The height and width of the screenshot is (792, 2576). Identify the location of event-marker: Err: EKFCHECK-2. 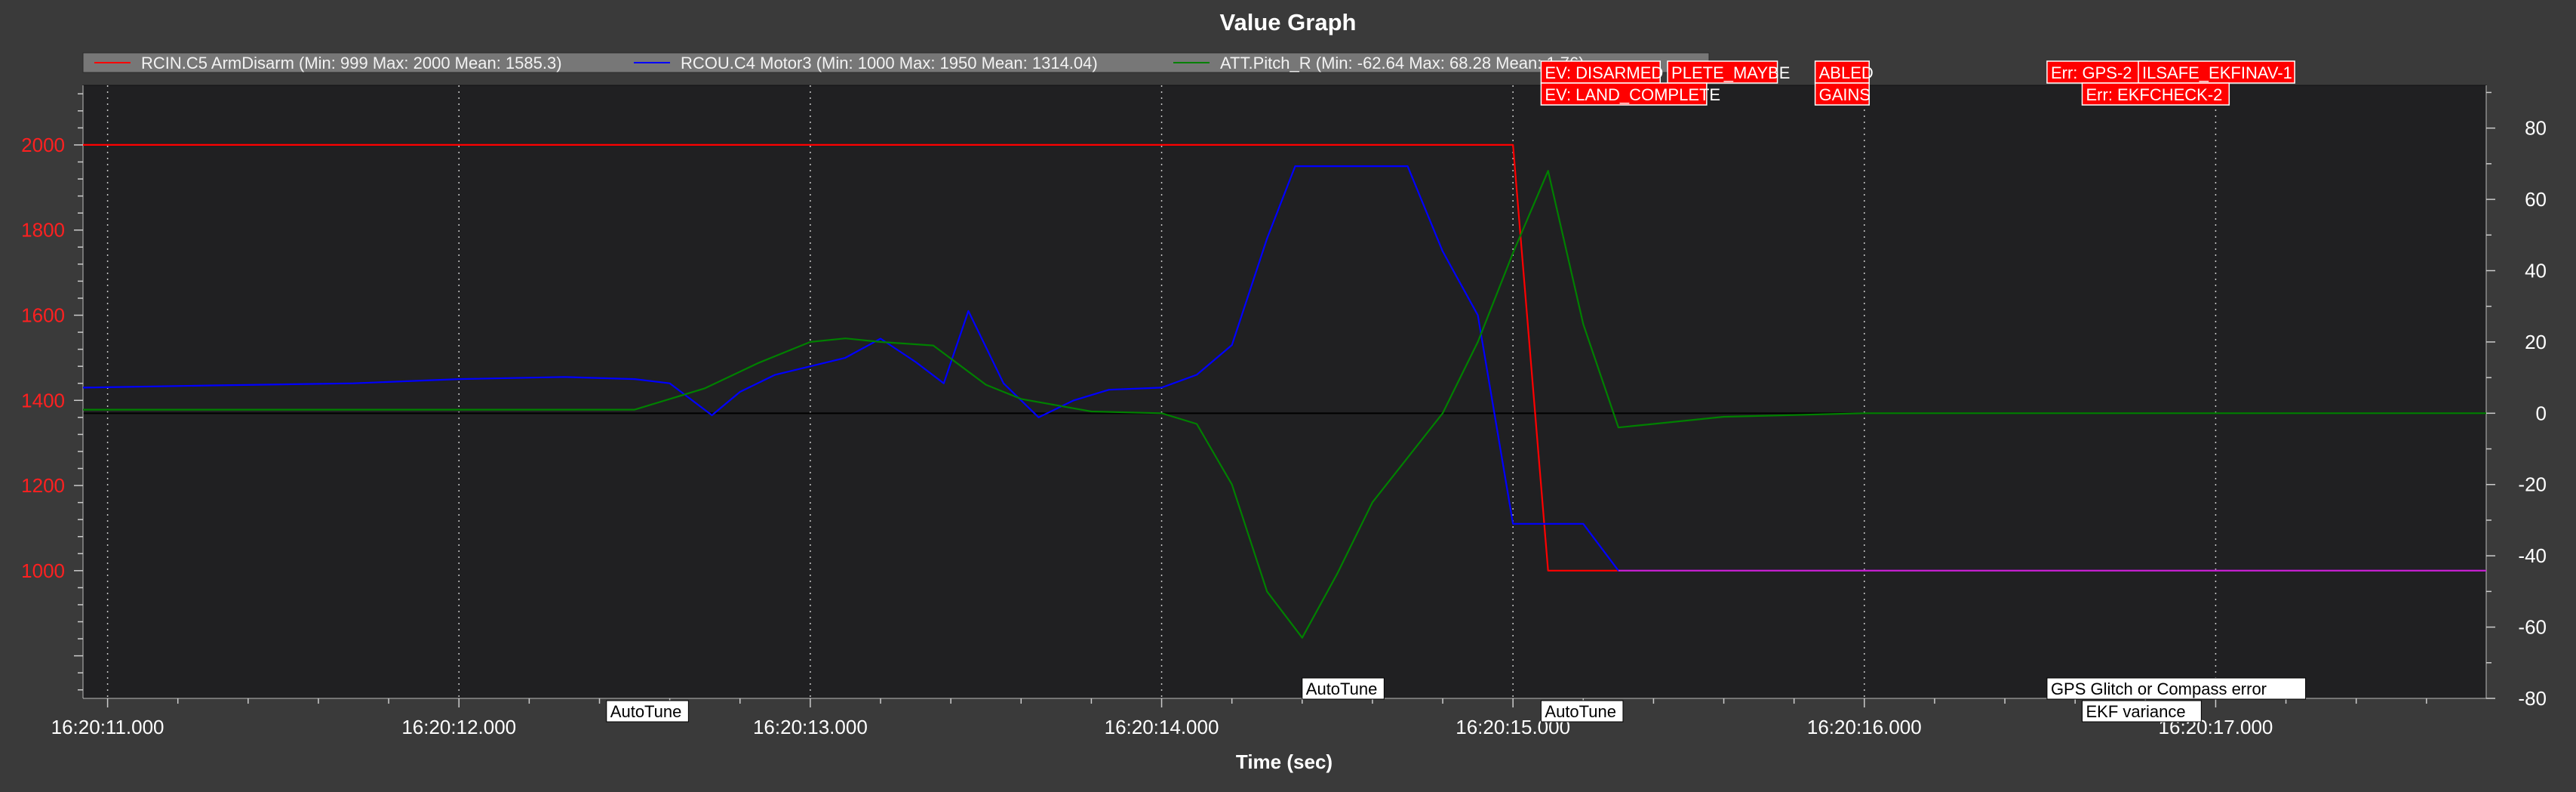
(2155, 94).